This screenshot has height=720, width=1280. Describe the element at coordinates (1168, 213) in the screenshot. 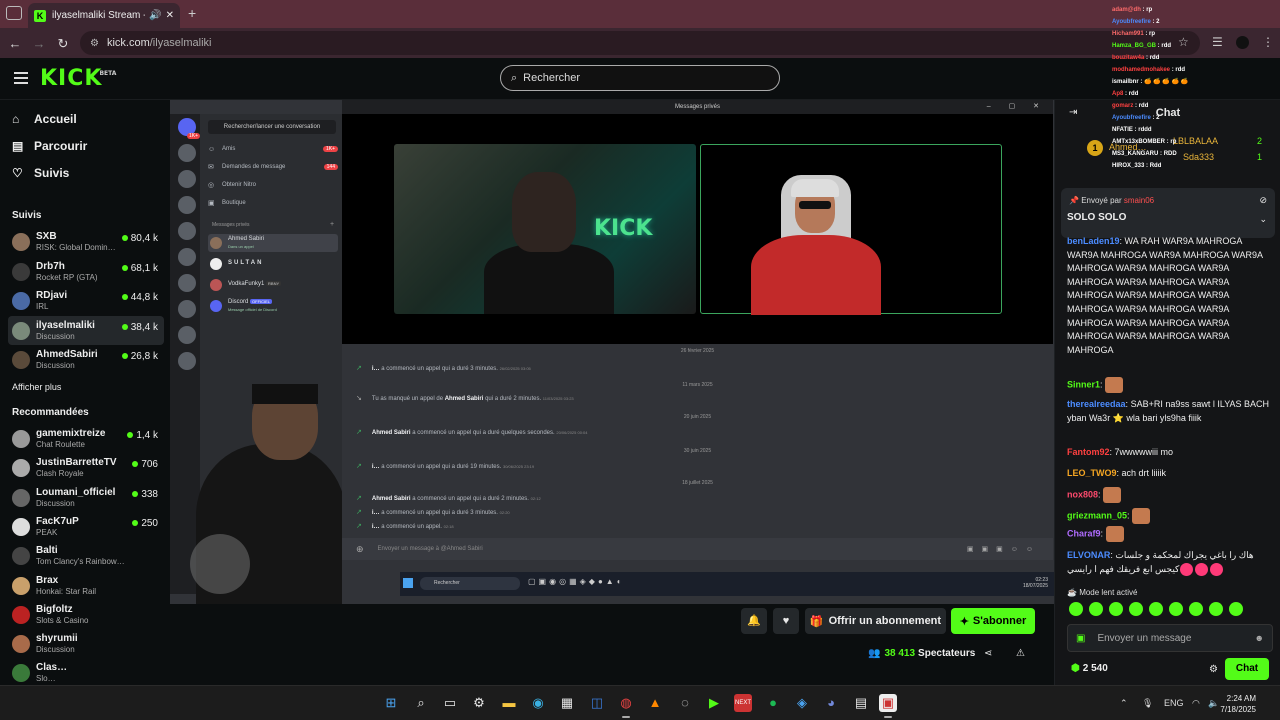

I see `pinned-message: 📌 Envoyé par smain06 SOLO SOLO ⊘ ⌄` at that location.